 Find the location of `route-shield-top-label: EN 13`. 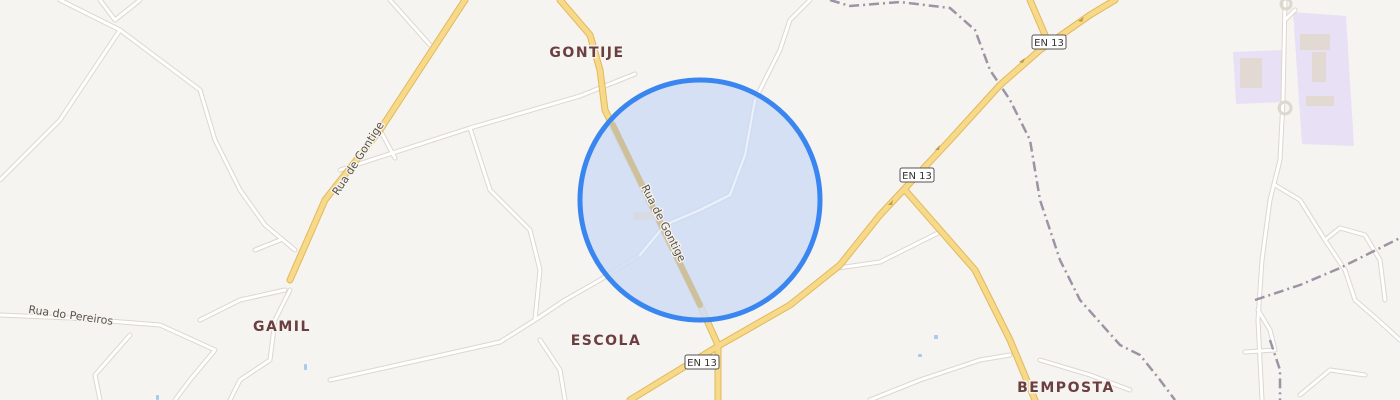

route-shield-top-label: EN 13 is located at coordinates (1049, 43).